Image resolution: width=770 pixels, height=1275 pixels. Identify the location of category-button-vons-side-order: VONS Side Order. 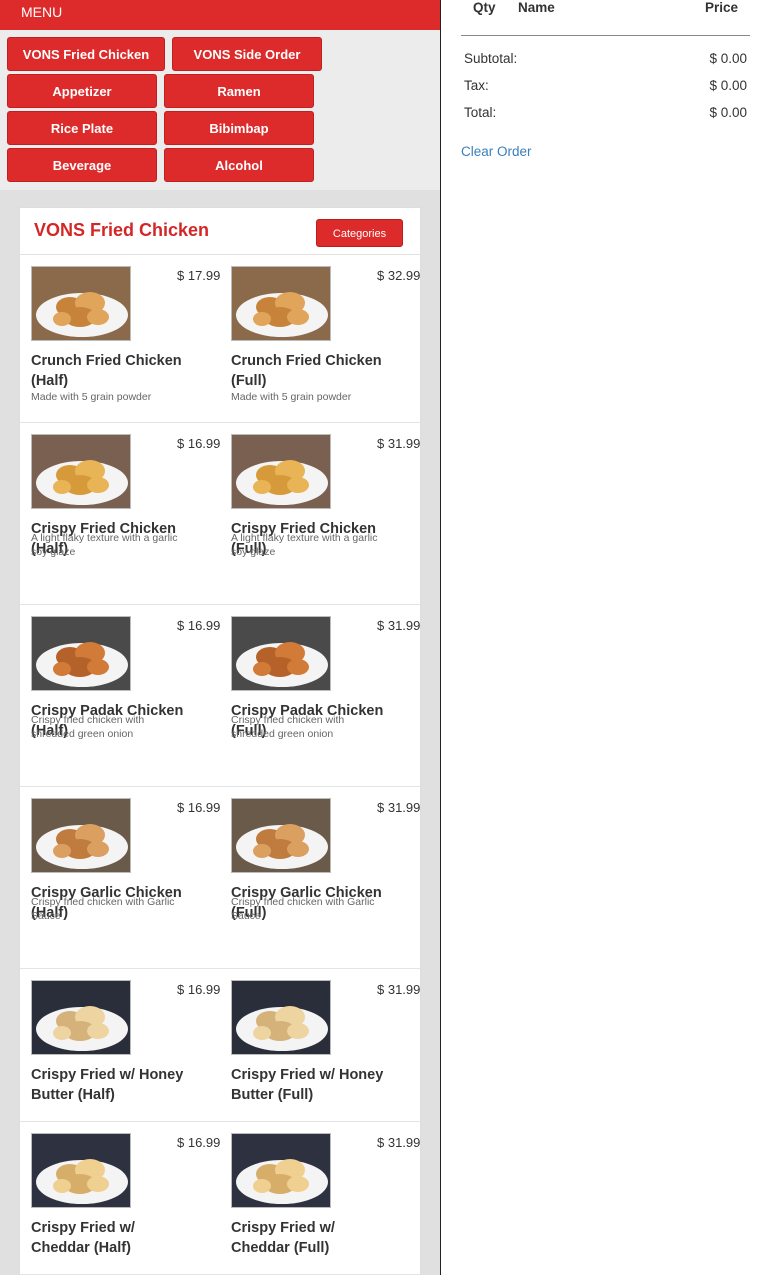
(247, 54).